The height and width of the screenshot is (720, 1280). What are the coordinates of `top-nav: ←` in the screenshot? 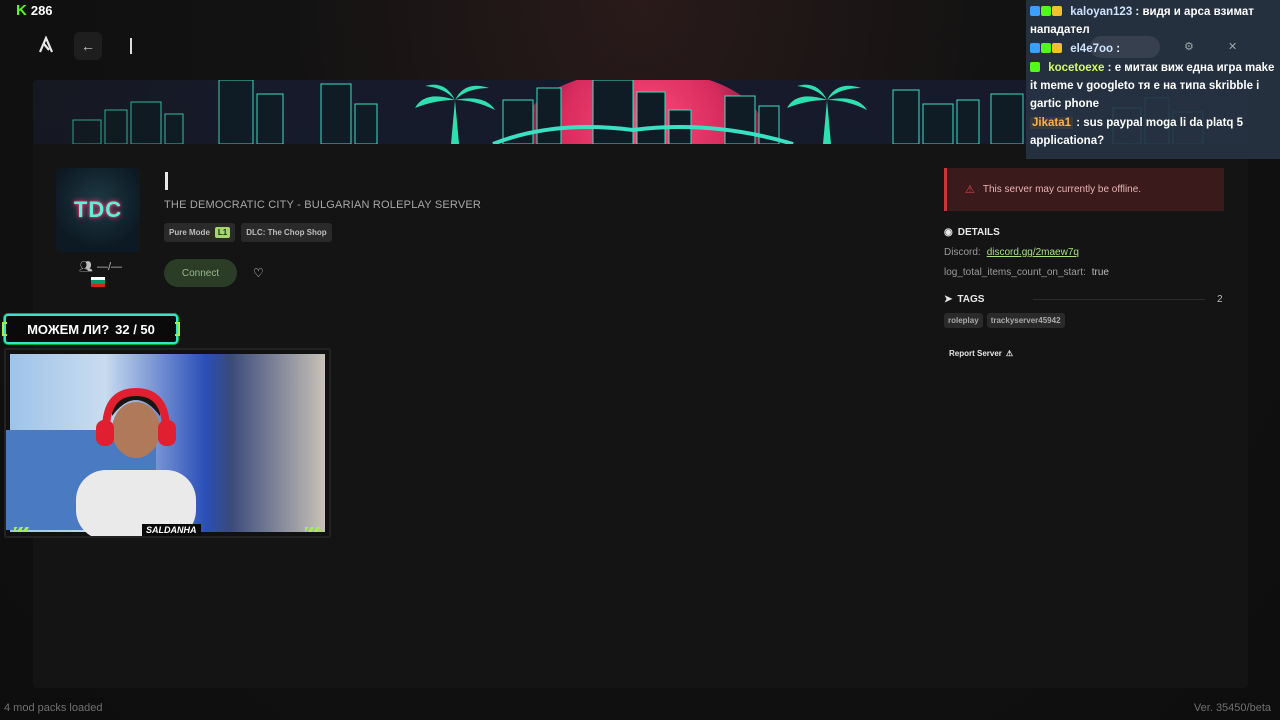 It's located at (84, 46).